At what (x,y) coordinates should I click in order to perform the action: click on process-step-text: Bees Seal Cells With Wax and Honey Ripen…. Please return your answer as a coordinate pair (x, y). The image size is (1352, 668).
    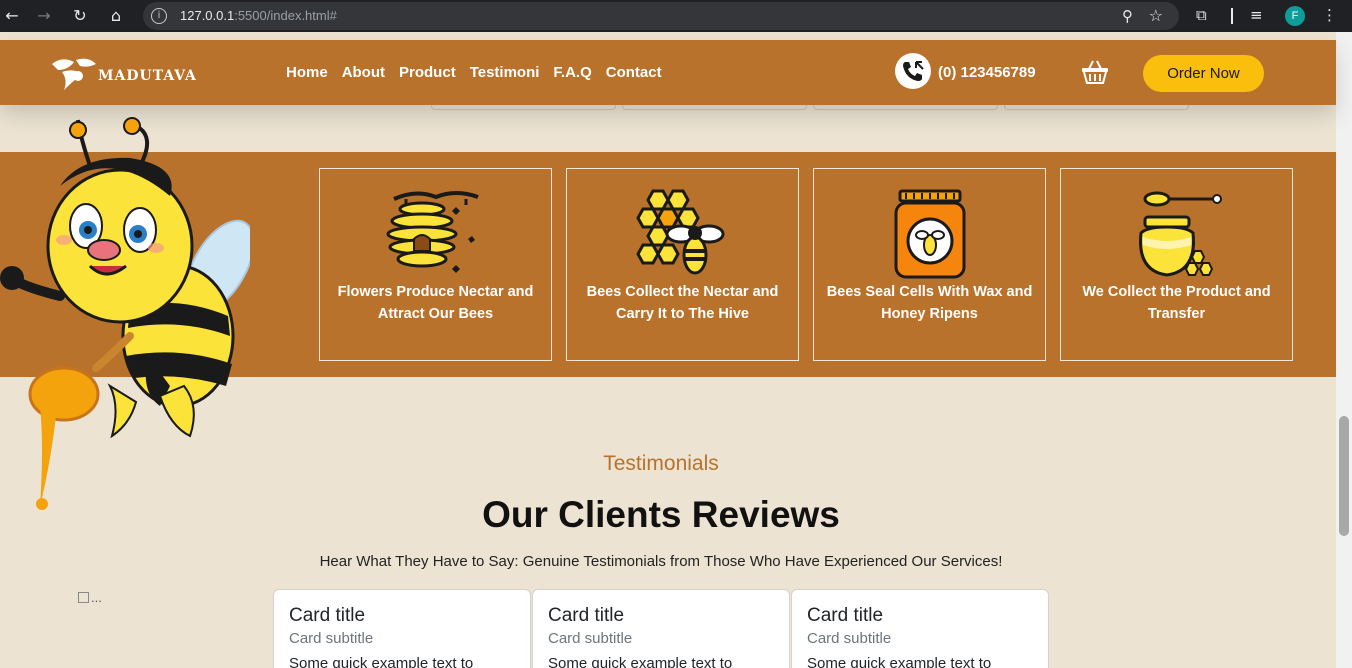
    Looking at the image, I should click on (929, 303).